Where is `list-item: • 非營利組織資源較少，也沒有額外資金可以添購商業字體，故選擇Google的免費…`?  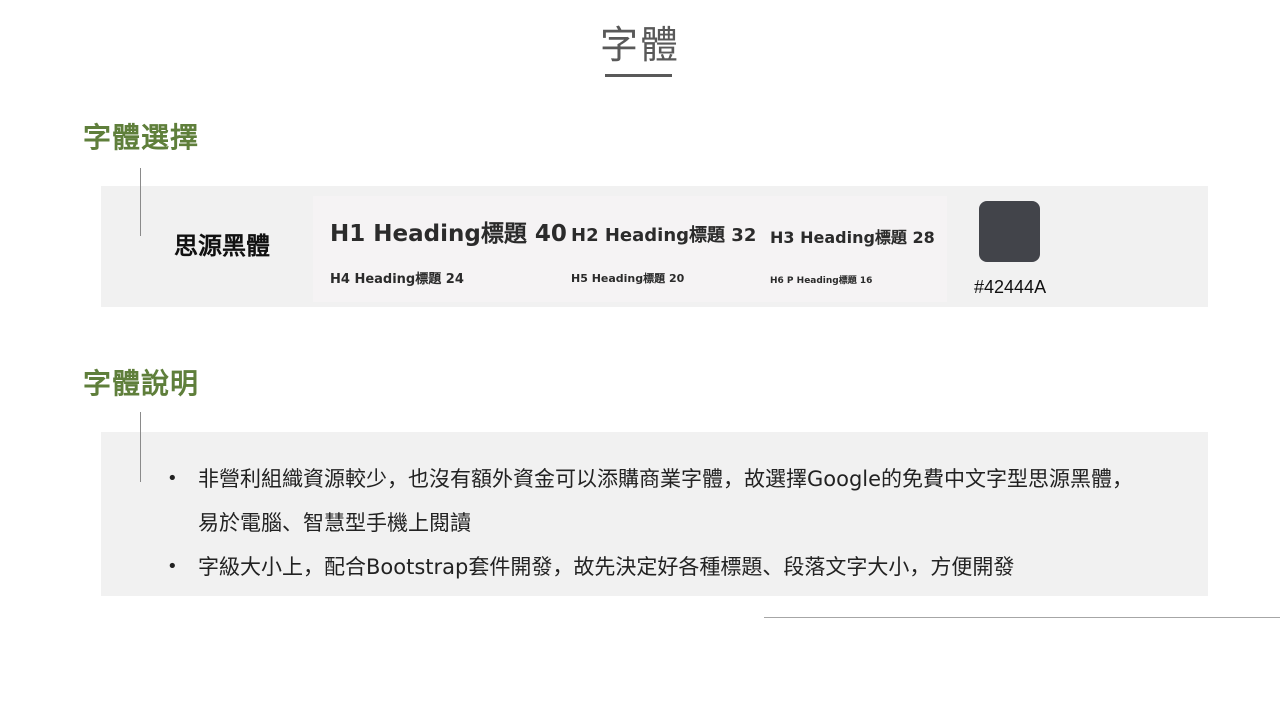 list-item: • 非營利組織資源較少，也沒有額外資金可以添購商業字體，故選擇Google的免費… is located at coordinates (655, 501).